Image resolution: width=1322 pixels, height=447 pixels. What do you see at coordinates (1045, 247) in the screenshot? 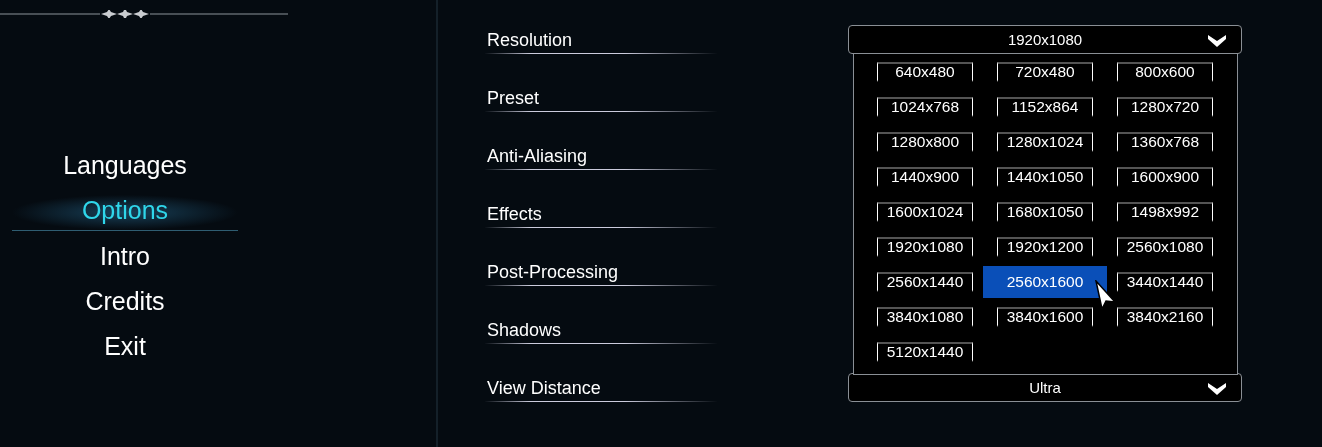
I see `resolution-option: 1920x1200` at bounding box center [1045, 247].